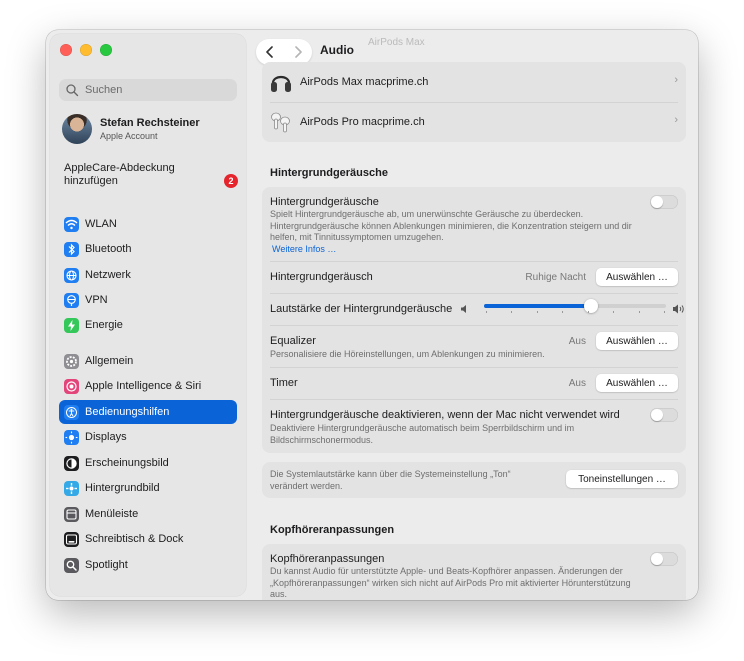 Image resolution: width=744 pixels, height=661 pixels. Describe the element at coordinates (71, 565) in the screenshot. I see `spotlight-icon` at that location.